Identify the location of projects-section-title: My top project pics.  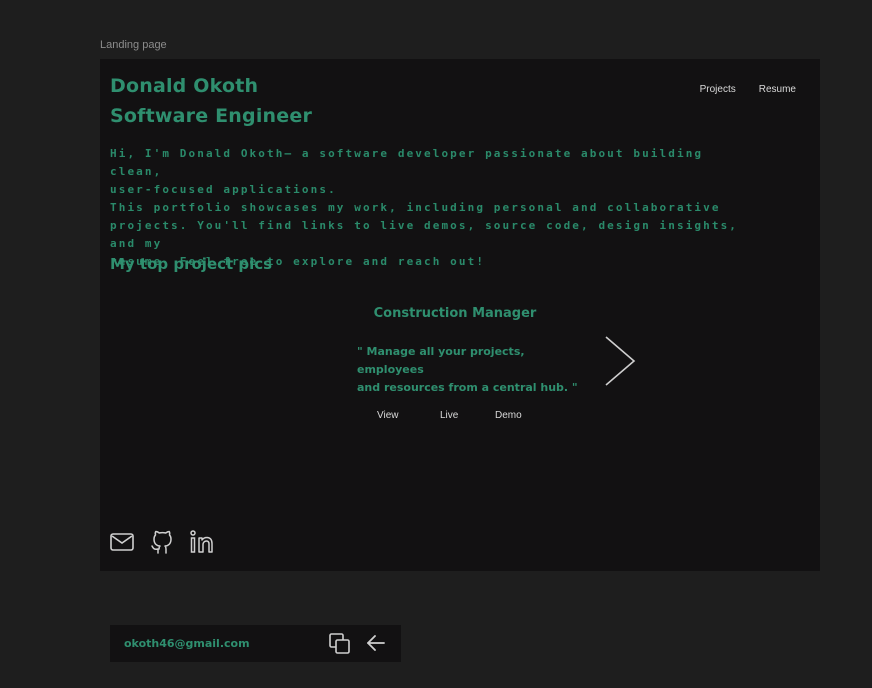
(191, 264).